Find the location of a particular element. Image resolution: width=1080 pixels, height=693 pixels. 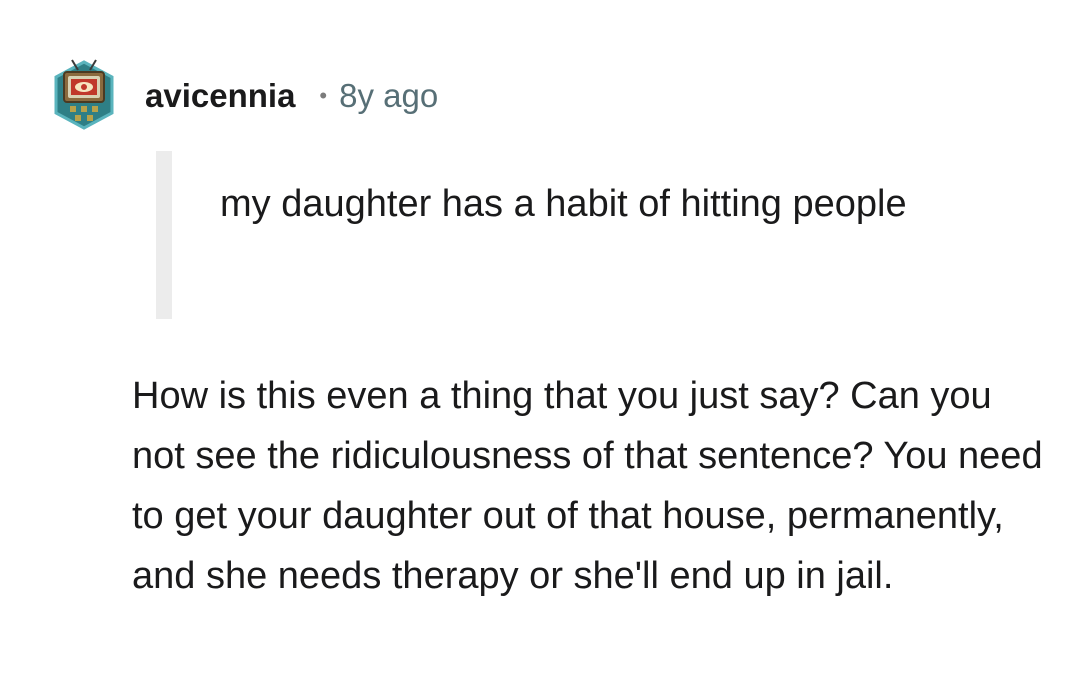

user-avatar-icon is located at coordinates (84, 95).